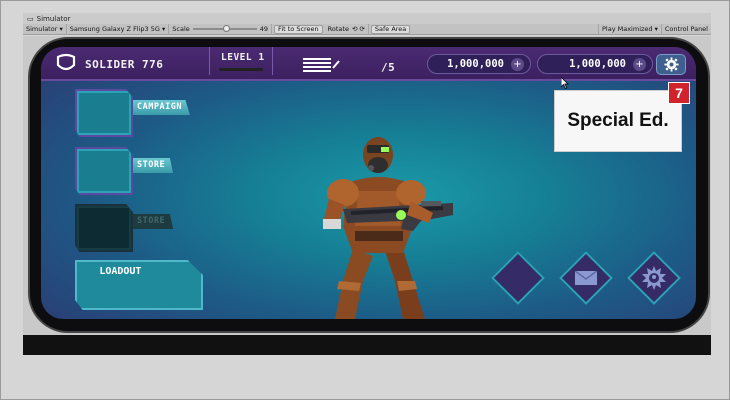 The image size is (730, 400). What do you see at coordinates (388, 228) in the screenshot?
I see `soldier-character` at bounding box center [388, 228].